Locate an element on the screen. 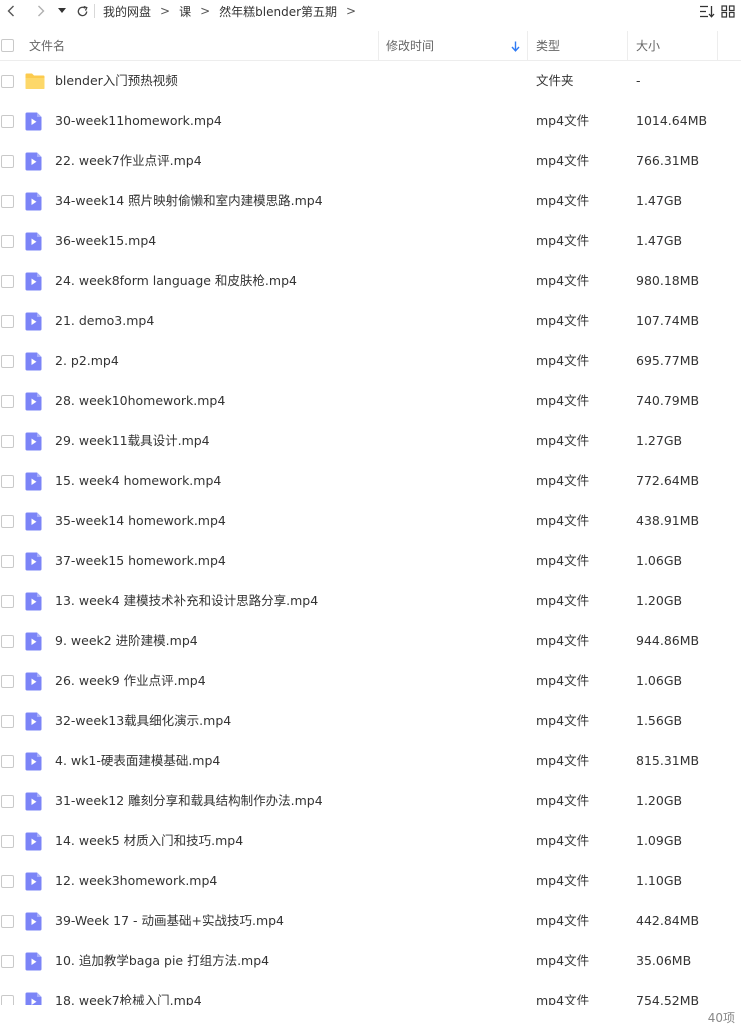  file-row: 22. week7作业点评.mp4 mp4文件 766.31MB is located at coordinates (370, 161).